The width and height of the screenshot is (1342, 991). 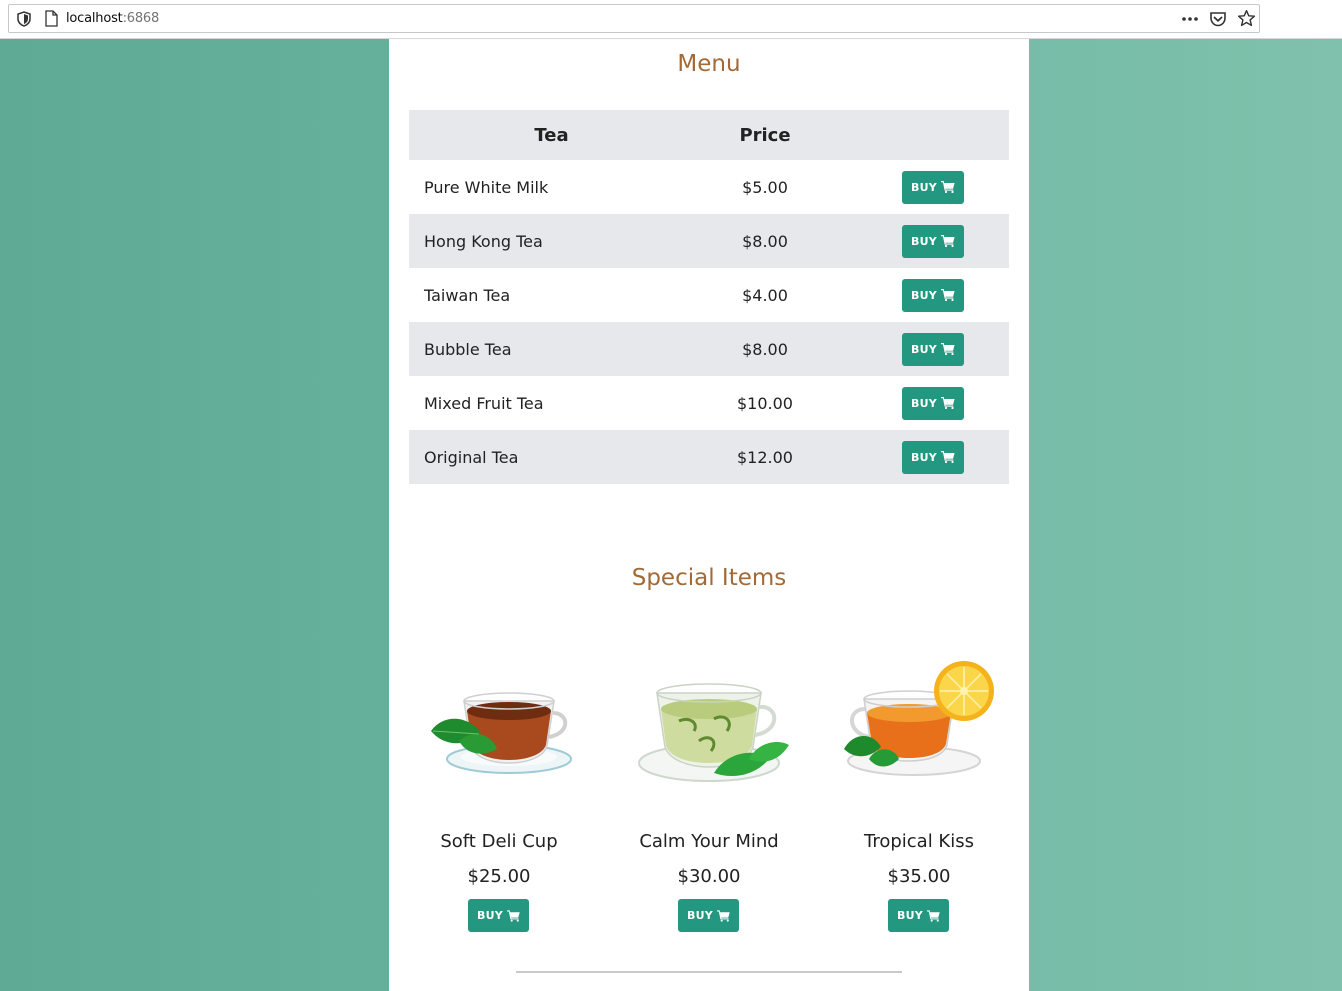 I want to click on special-item-price: $25.00, so click(x=499, y=876).